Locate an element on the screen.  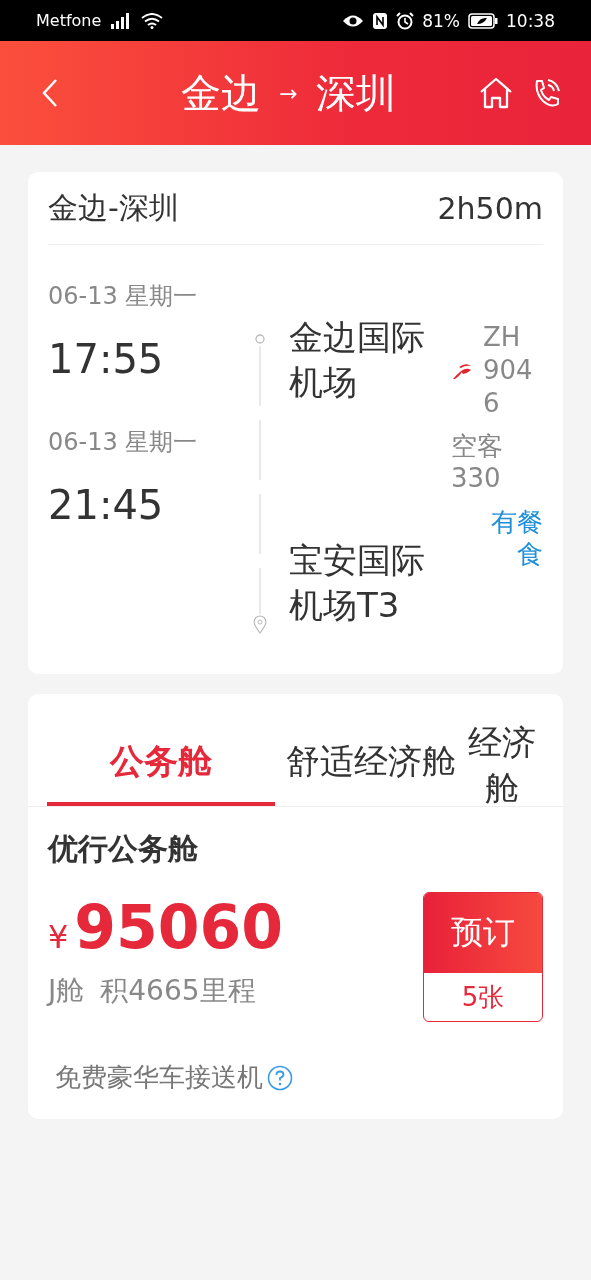
fare-name: 优行公务舱 is located at coordinates (123, 849).